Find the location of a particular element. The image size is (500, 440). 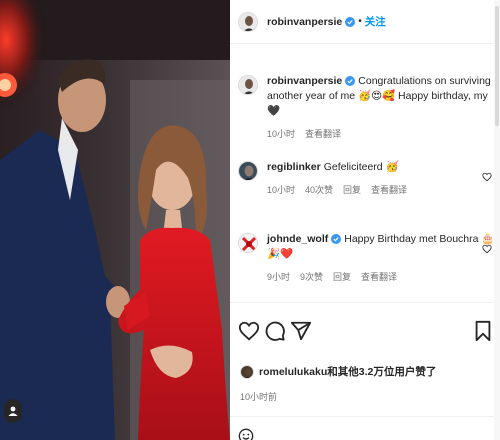

scrollbar-thumb is located at coordinates (497, 66).